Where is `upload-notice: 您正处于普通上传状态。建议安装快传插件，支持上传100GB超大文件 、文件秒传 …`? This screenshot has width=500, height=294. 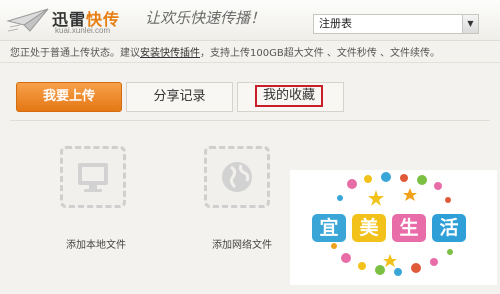
upload-notice: 您正处于普通上传状态。建议安装快传插件，支持上传100GB超大文件 、文件秒传 … is located at coordinates (225, 53).